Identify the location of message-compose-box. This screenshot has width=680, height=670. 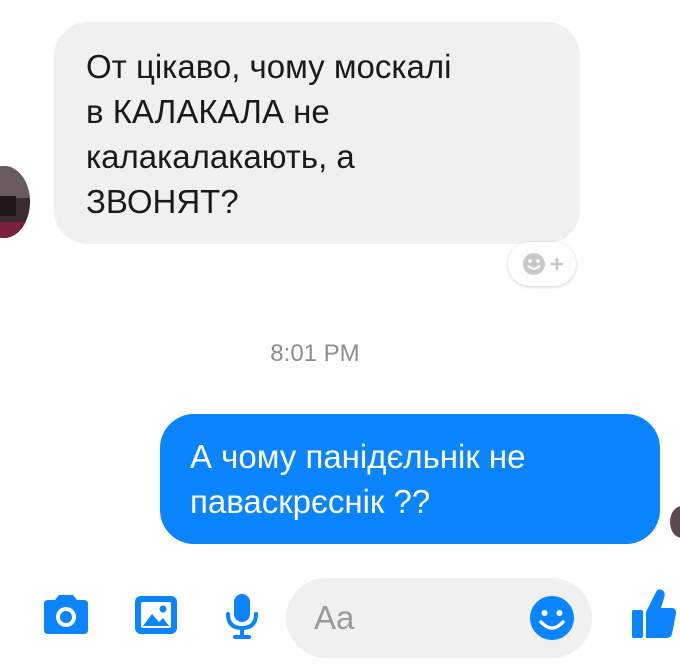
(439, 618).